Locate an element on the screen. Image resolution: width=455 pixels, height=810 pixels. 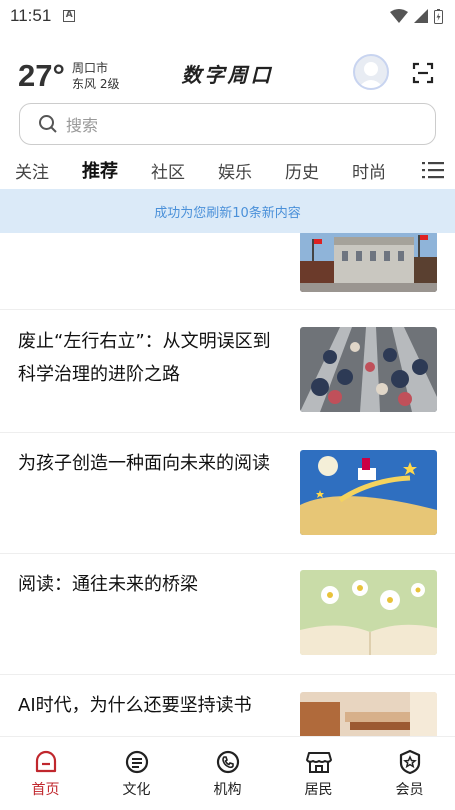
news-title: 阅读：通往未来的桥梁 is located at coordinates (108, 584).